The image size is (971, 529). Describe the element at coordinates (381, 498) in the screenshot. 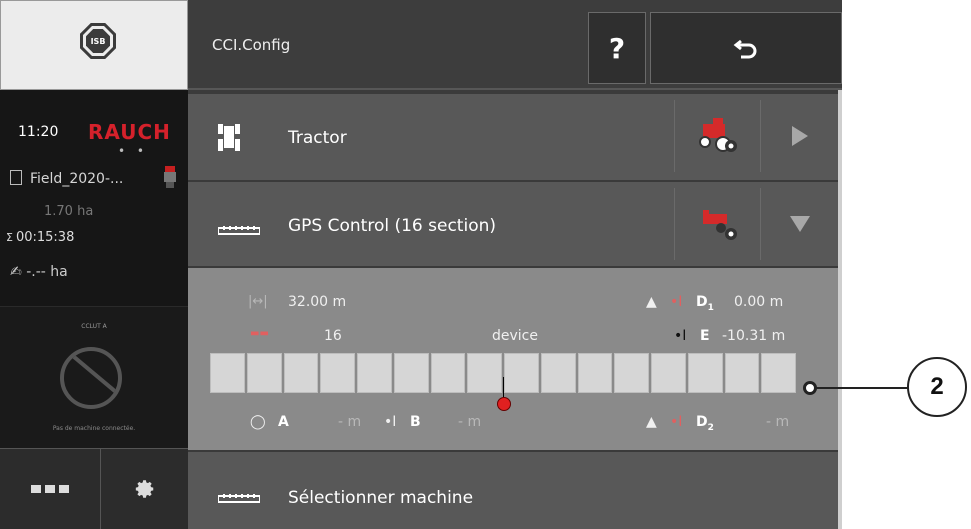

I see `select-machine-label: Sélectionner machine` at that location.